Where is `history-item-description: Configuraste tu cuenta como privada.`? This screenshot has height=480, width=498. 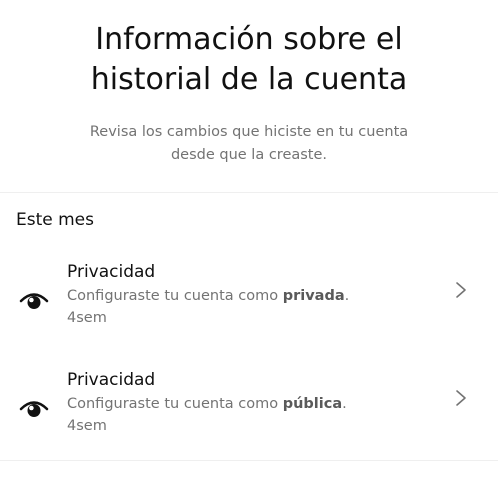 history-item-description: Configuraste tu cuenta como privada. is located at coordinates (208, 296).